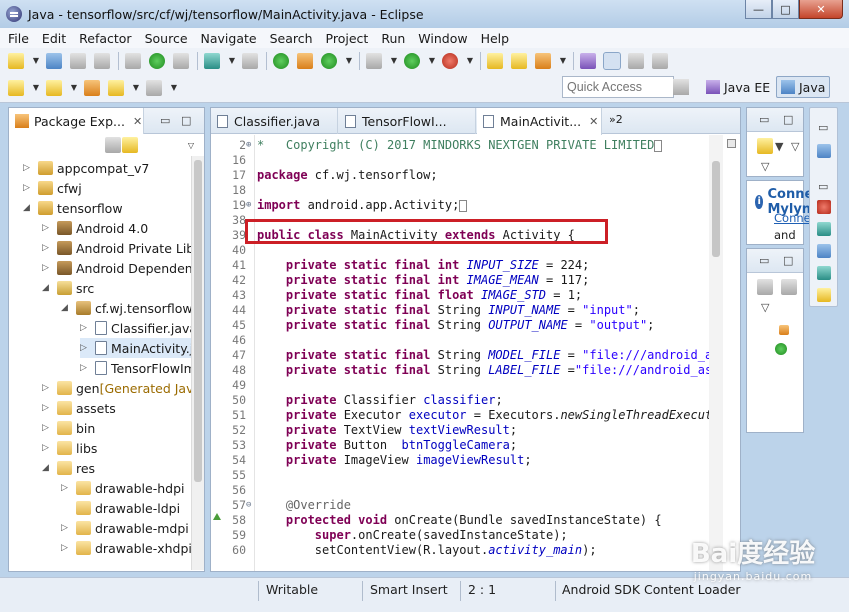  What do you see at coordinates (460, 340) in the screenshot?
I see `code-line: 46` at bounding box center [460, 340].